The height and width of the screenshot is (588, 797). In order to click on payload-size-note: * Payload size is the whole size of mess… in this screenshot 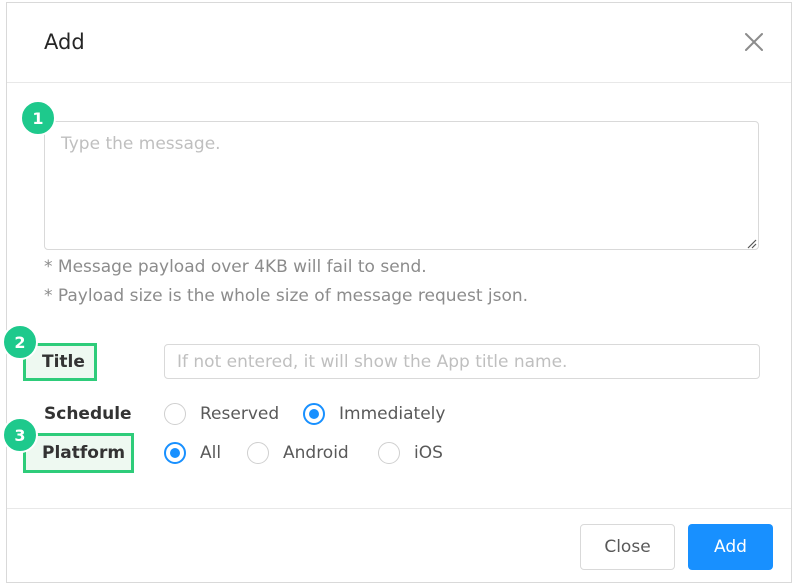, I will do `click(286, 296)`.